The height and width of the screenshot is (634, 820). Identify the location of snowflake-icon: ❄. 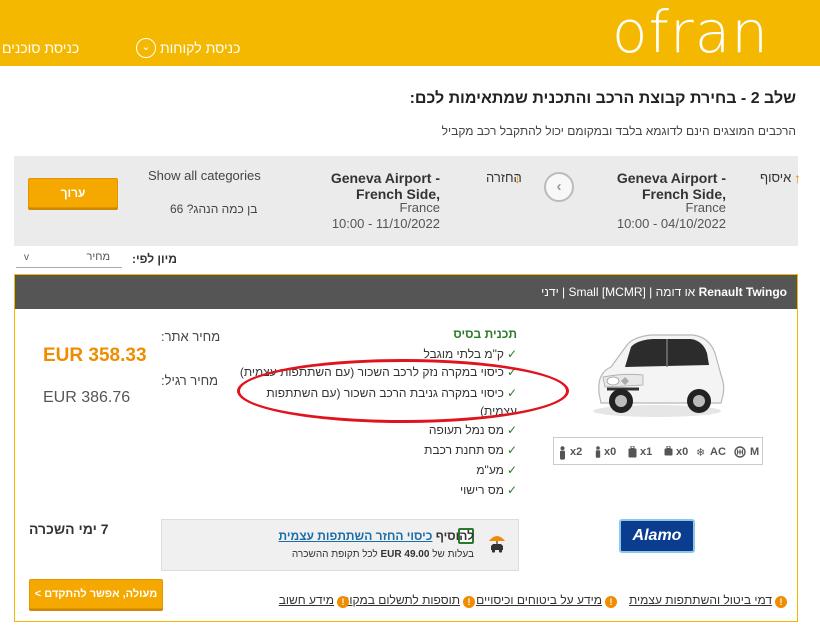
(701, 453).